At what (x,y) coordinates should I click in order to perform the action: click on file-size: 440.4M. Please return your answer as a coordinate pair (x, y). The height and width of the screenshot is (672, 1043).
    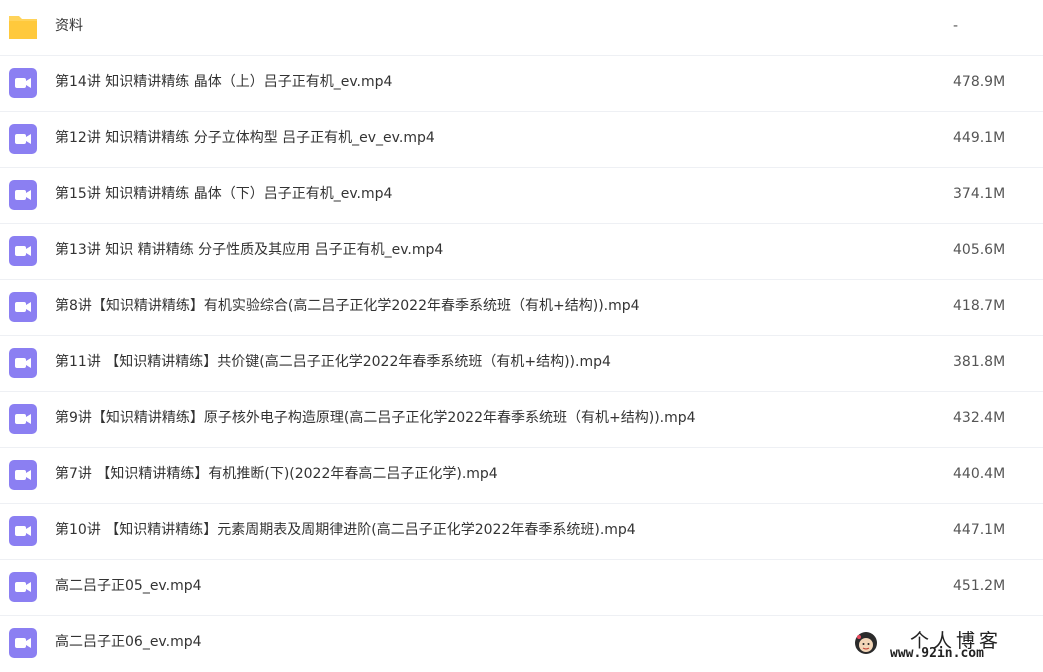
    Looking at the image, I should click on (979, 474).